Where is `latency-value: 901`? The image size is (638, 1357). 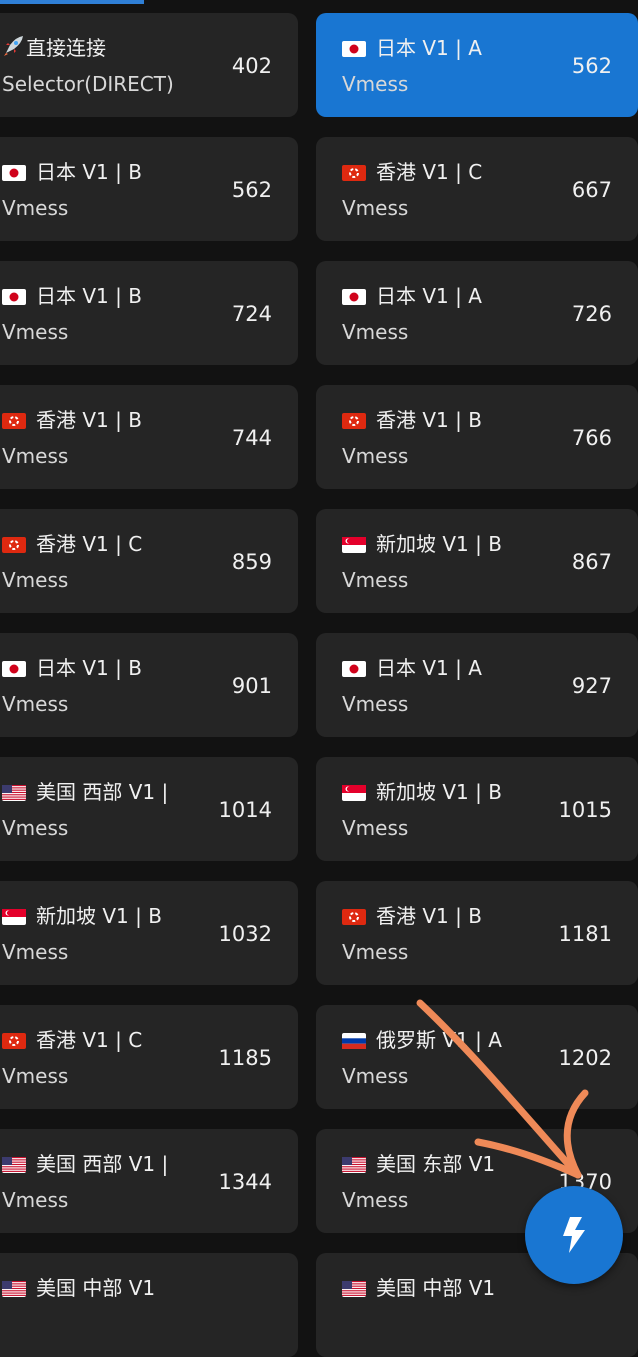
latency-value: 901 is located at coordinates (251, 686).